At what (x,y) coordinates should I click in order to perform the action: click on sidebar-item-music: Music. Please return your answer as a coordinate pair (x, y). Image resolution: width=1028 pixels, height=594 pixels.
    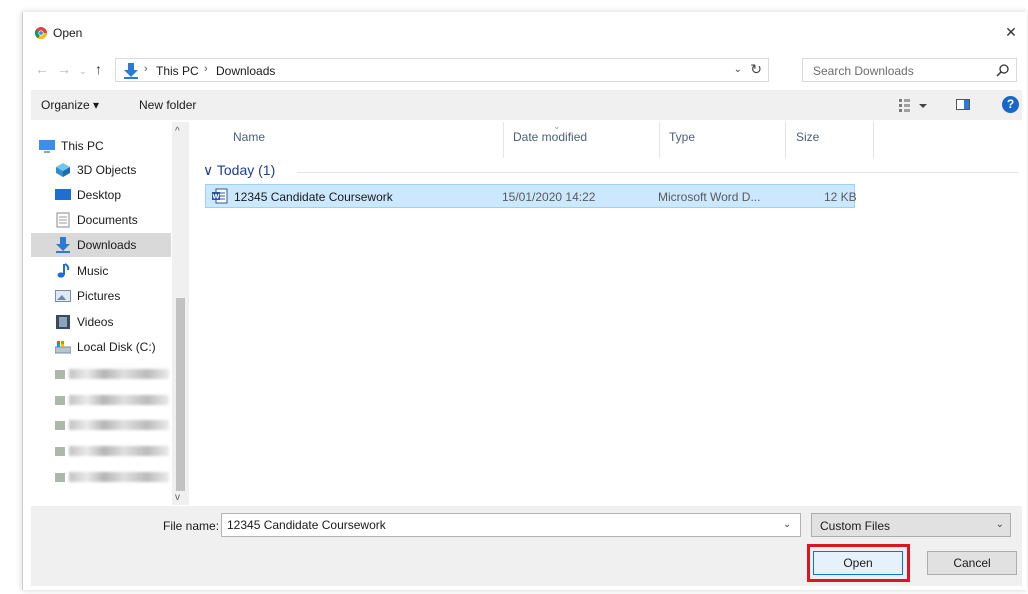
    Looking at the image, I should click on (101, 271).